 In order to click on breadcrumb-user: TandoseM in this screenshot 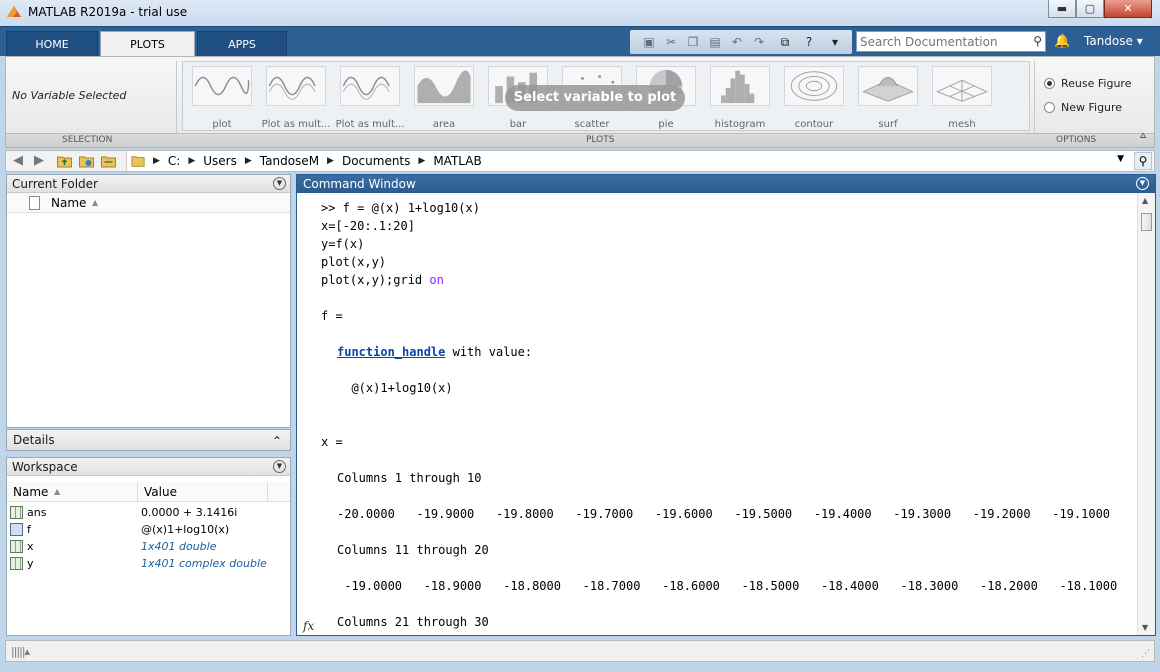, I will do `click(289, 161)`.